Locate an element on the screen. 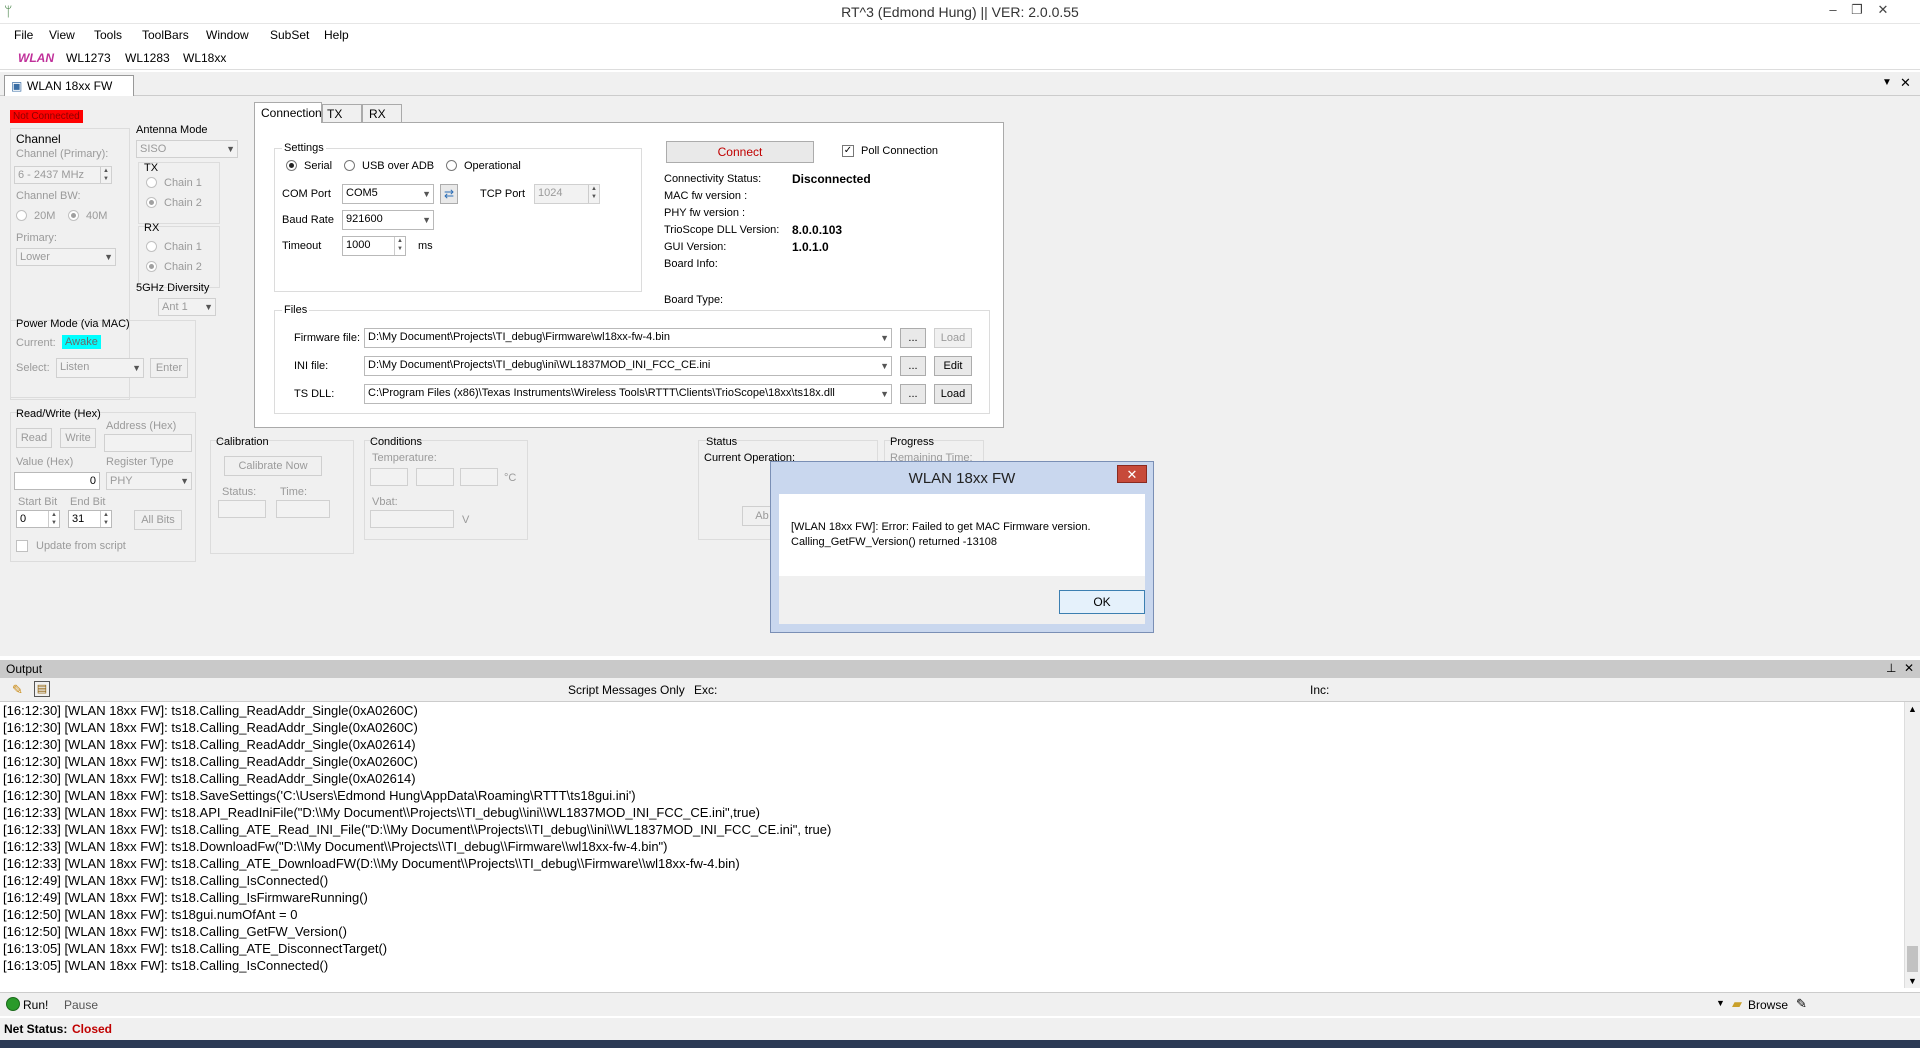  toolbar-wl1273: WL1273 is located at coordinates (88, 58).